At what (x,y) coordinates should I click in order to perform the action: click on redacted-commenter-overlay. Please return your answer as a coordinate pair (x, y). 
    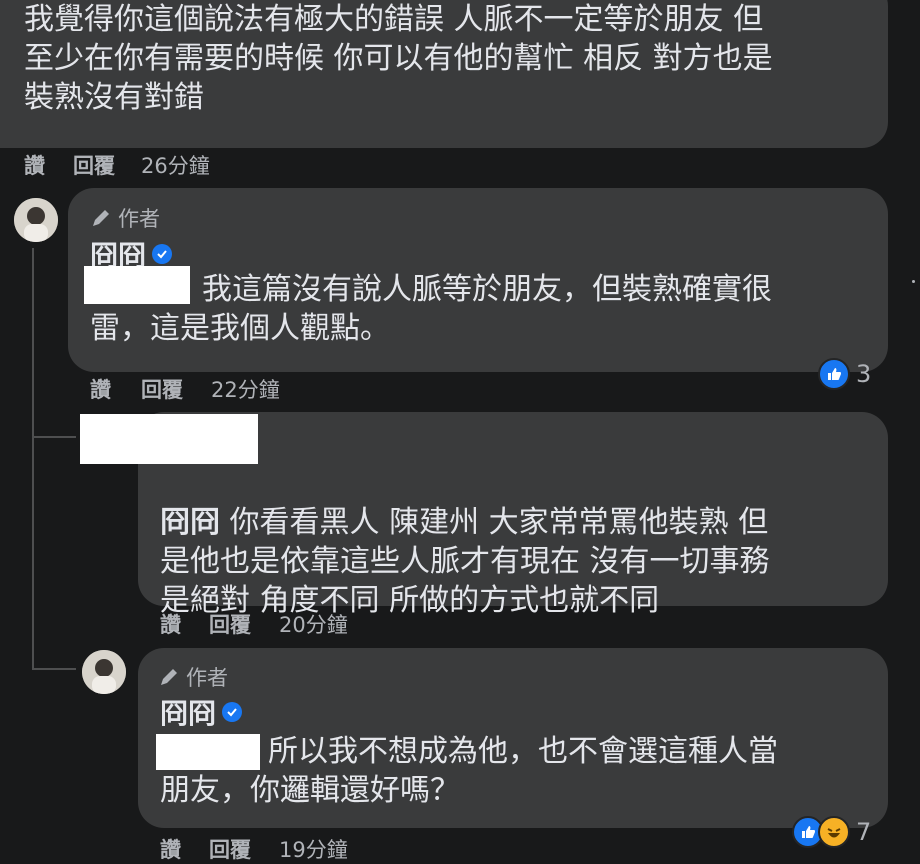
    Looking at the image, I should click on (198, 439).